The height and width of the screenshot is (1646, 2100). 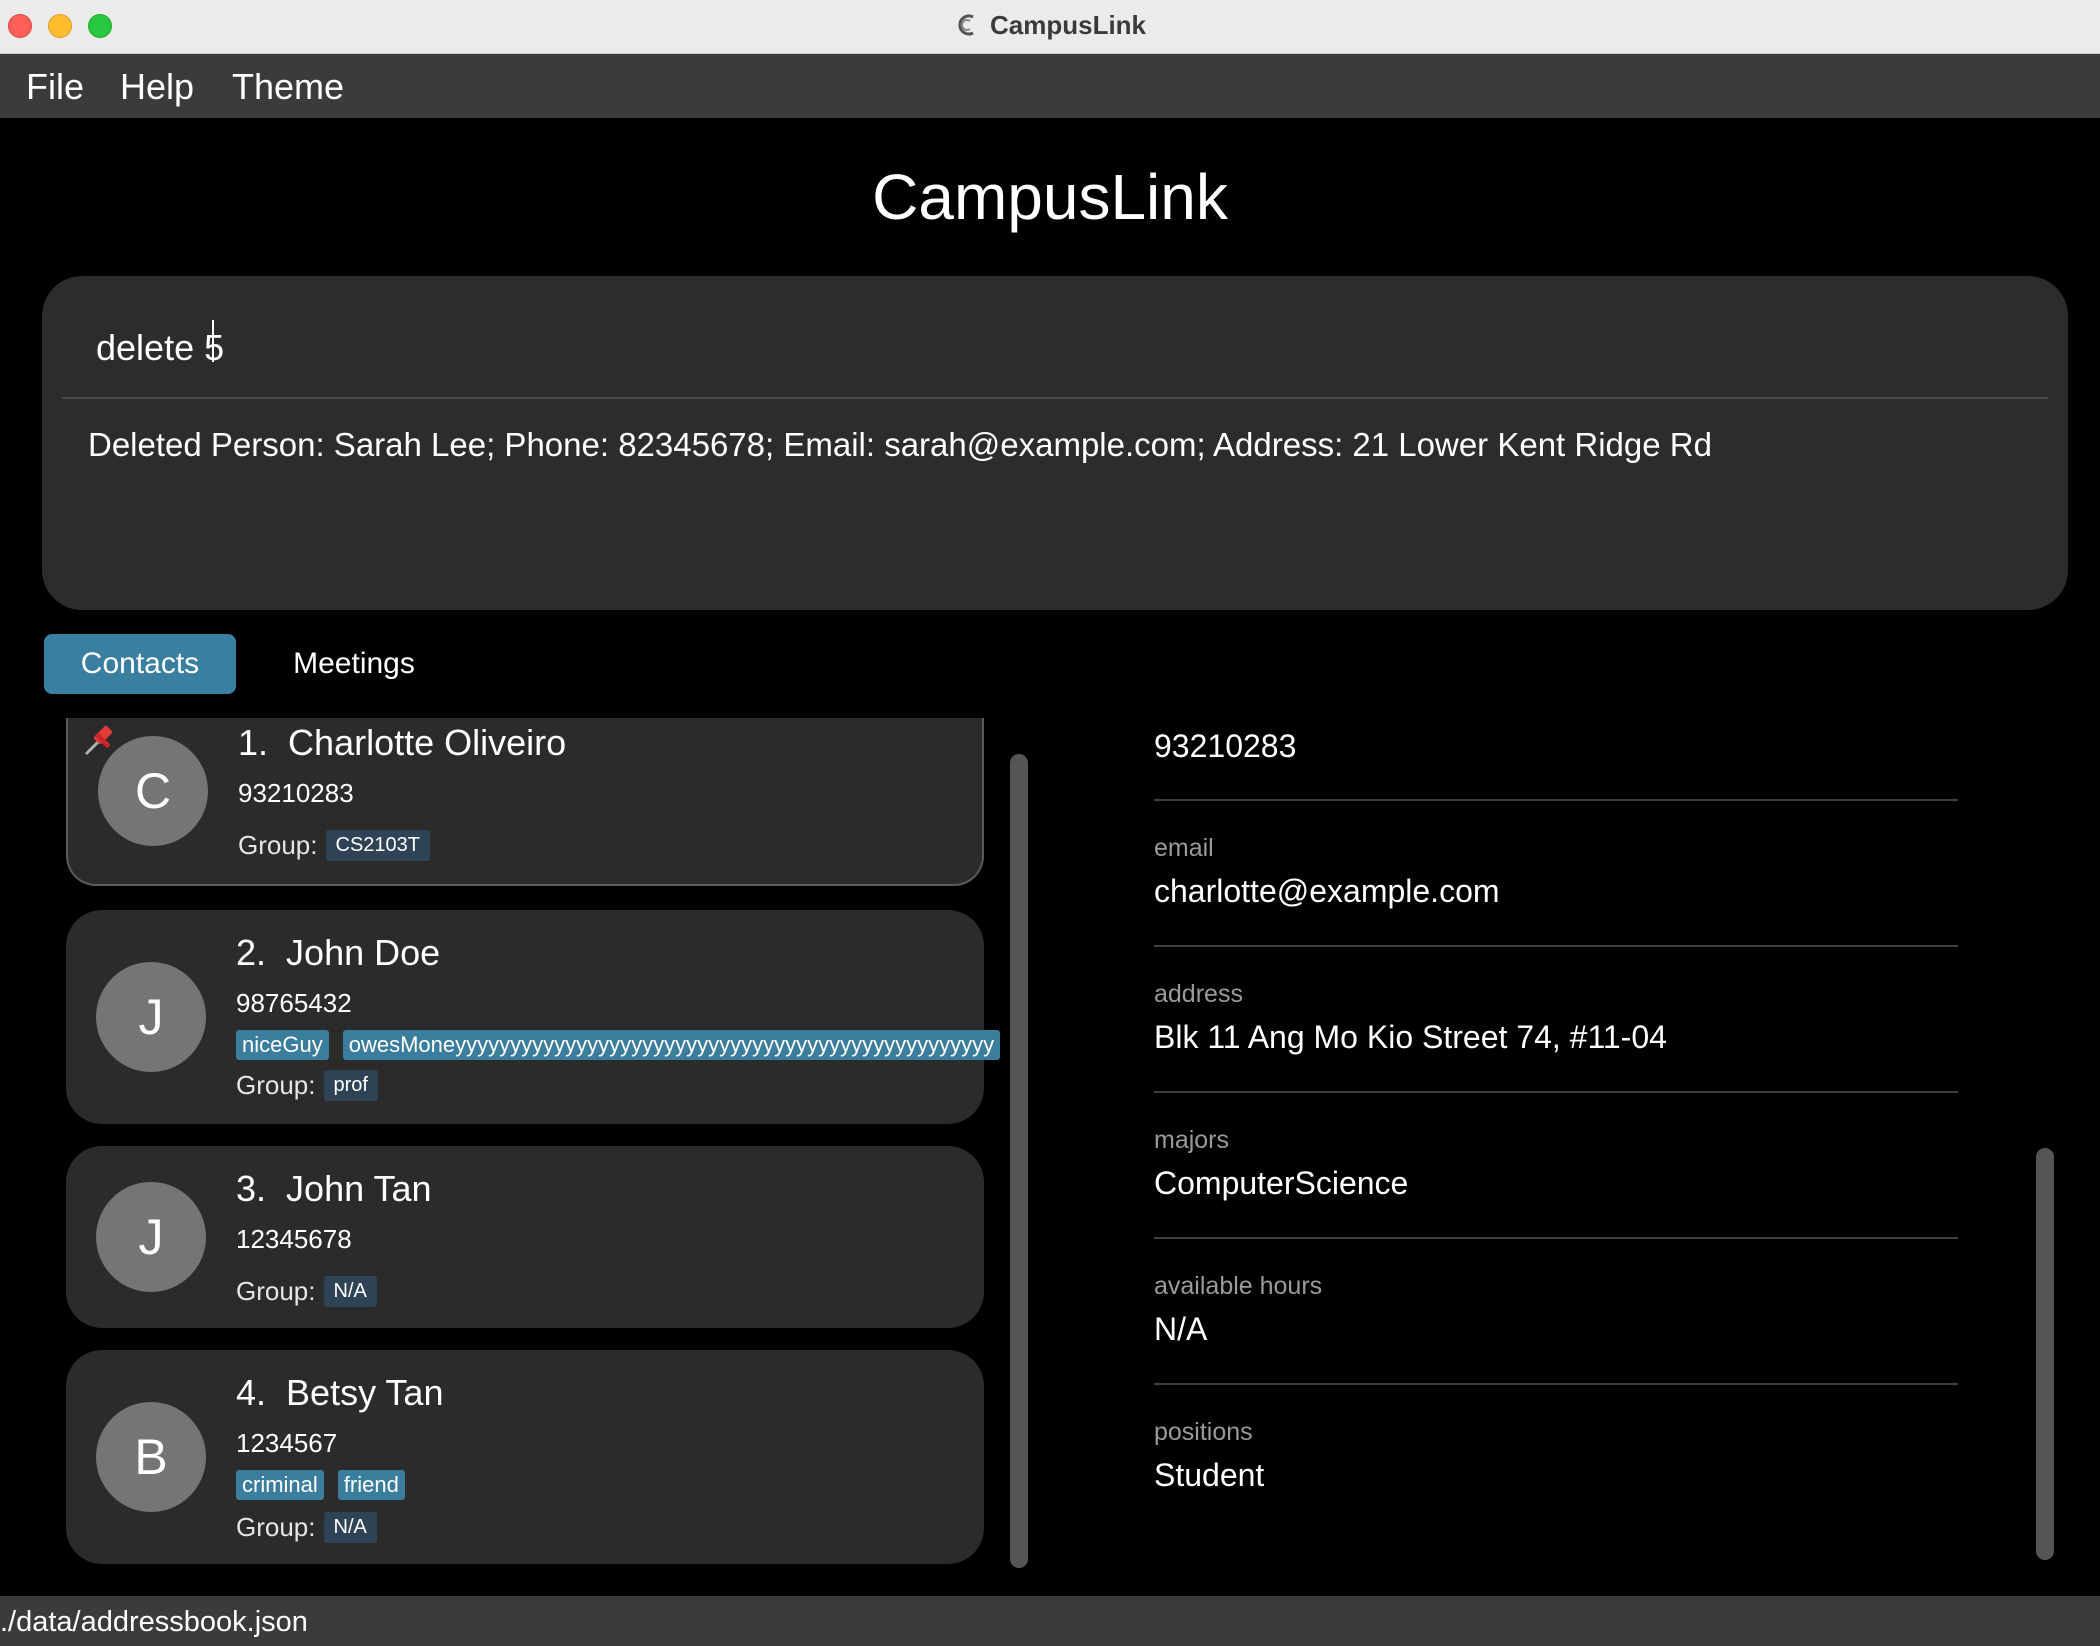 What do you see at coordinates (1225, 746) in the screenshot?
I see `detail-phone-value: 93210283` at bounding box center [1225, 746].